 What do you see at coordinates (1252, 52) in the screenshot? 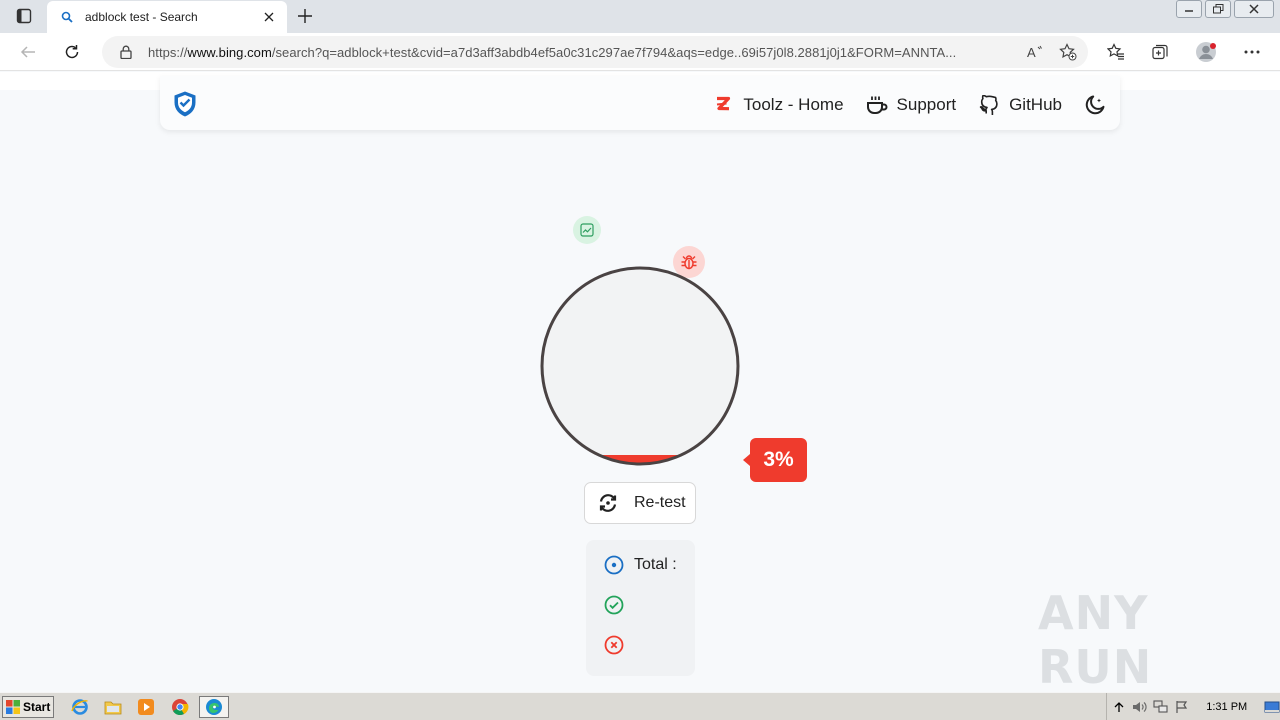
I see `more-options-icon` at bounding box center [1252, 52].